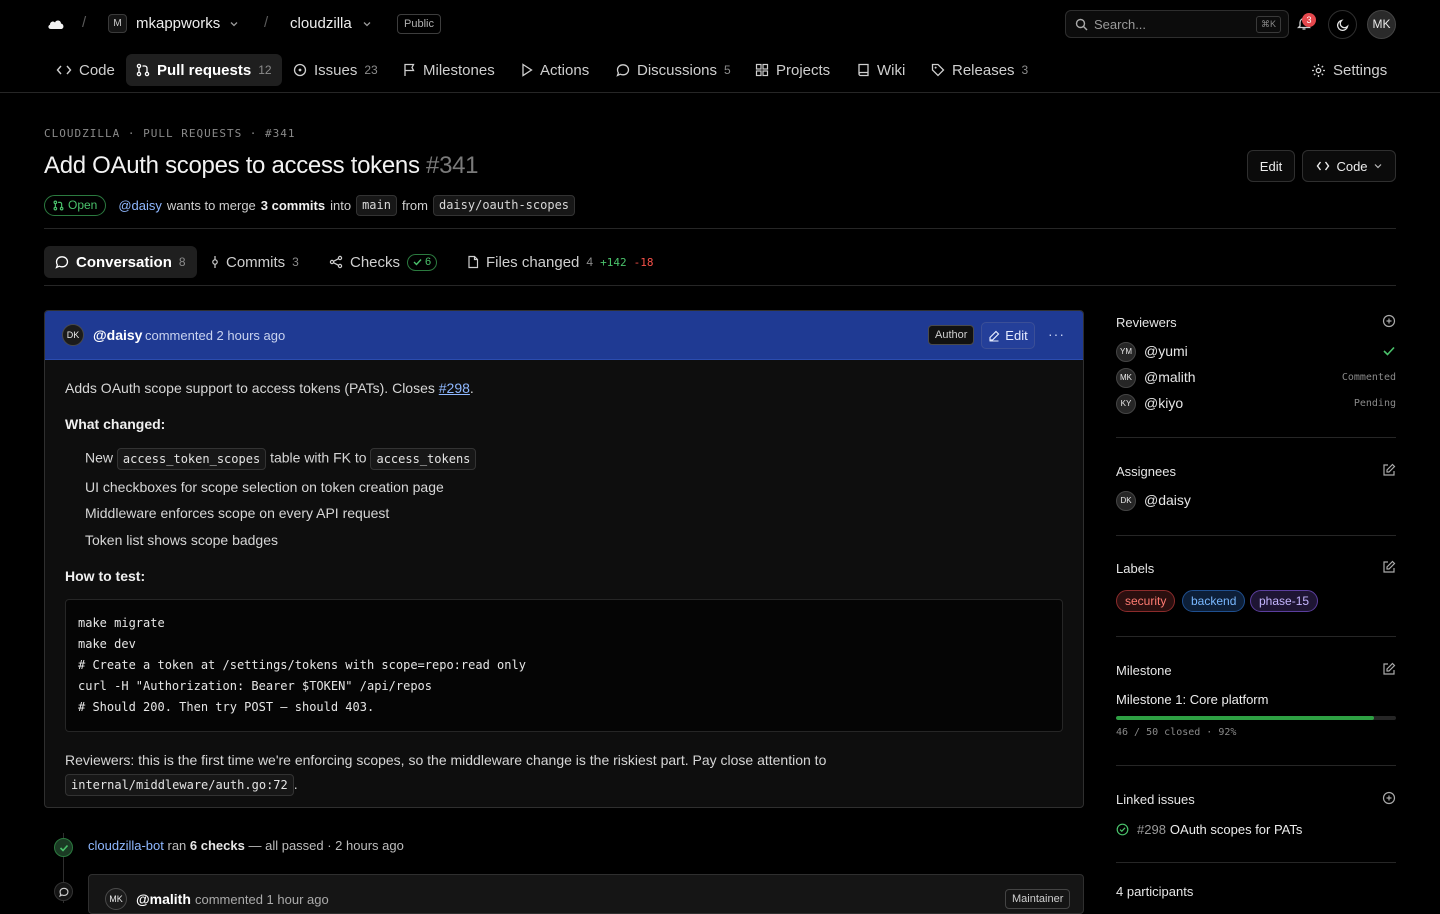 The image size is (1440, 914). Describe the element at coordinates (1284, 601) in the screenshot. I see `label-phase-15: phase-15` at that location.